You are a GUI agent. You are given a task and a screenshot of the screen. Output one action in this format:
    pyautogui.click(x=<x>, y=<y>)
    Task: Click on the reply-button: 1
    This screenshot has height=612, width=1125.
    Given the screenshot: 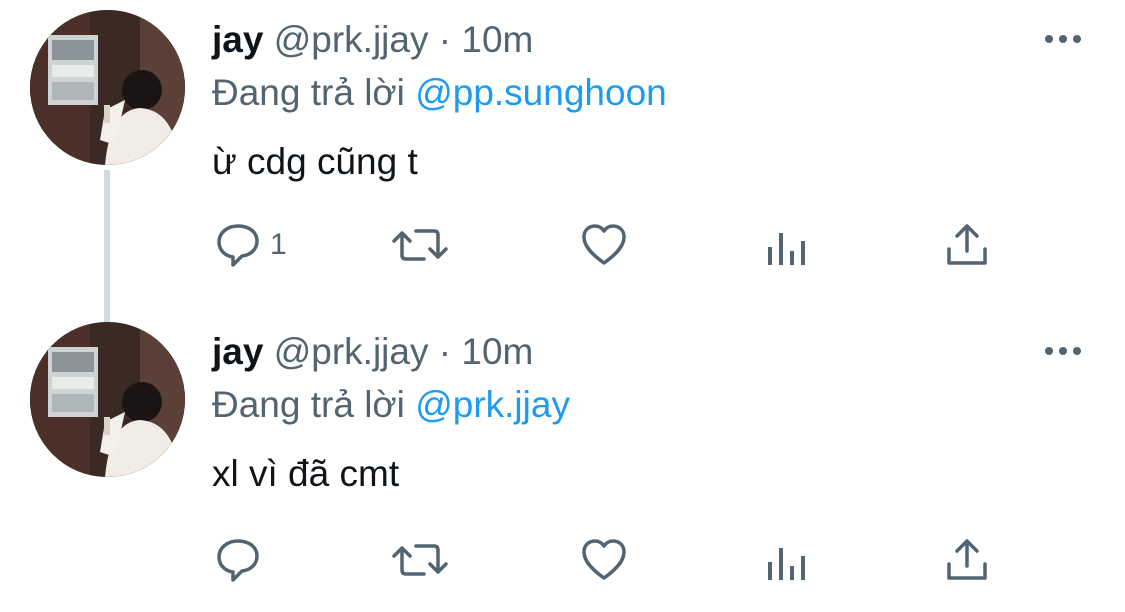 What is the action you would take?
    pyautogui.click(x=250, y=245)
    